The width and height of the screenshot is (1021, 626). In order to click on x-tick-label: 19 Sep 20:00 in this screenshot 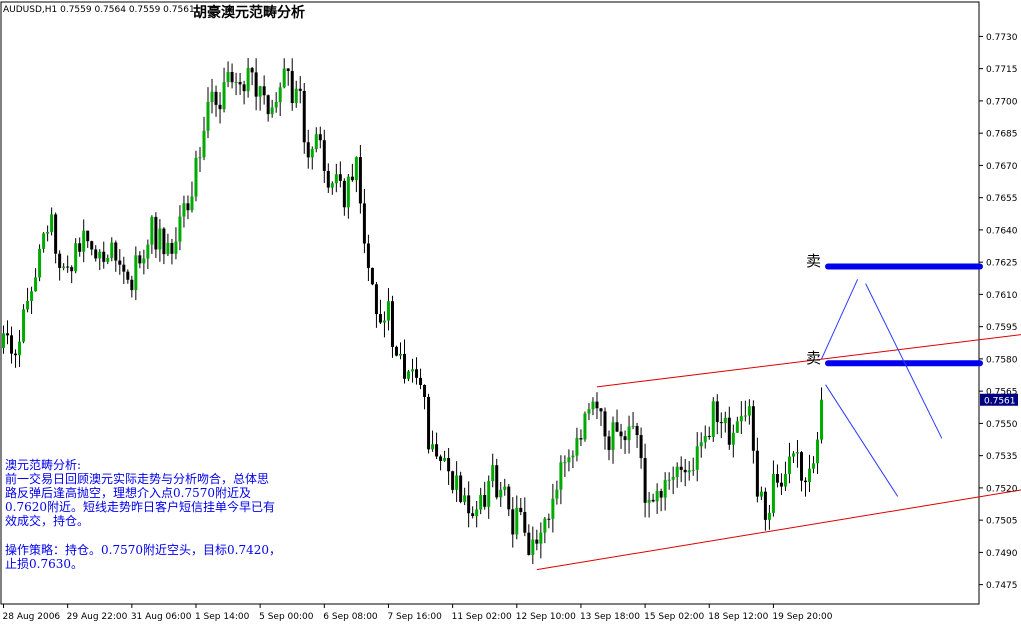, I will do `click(802, 617)`.